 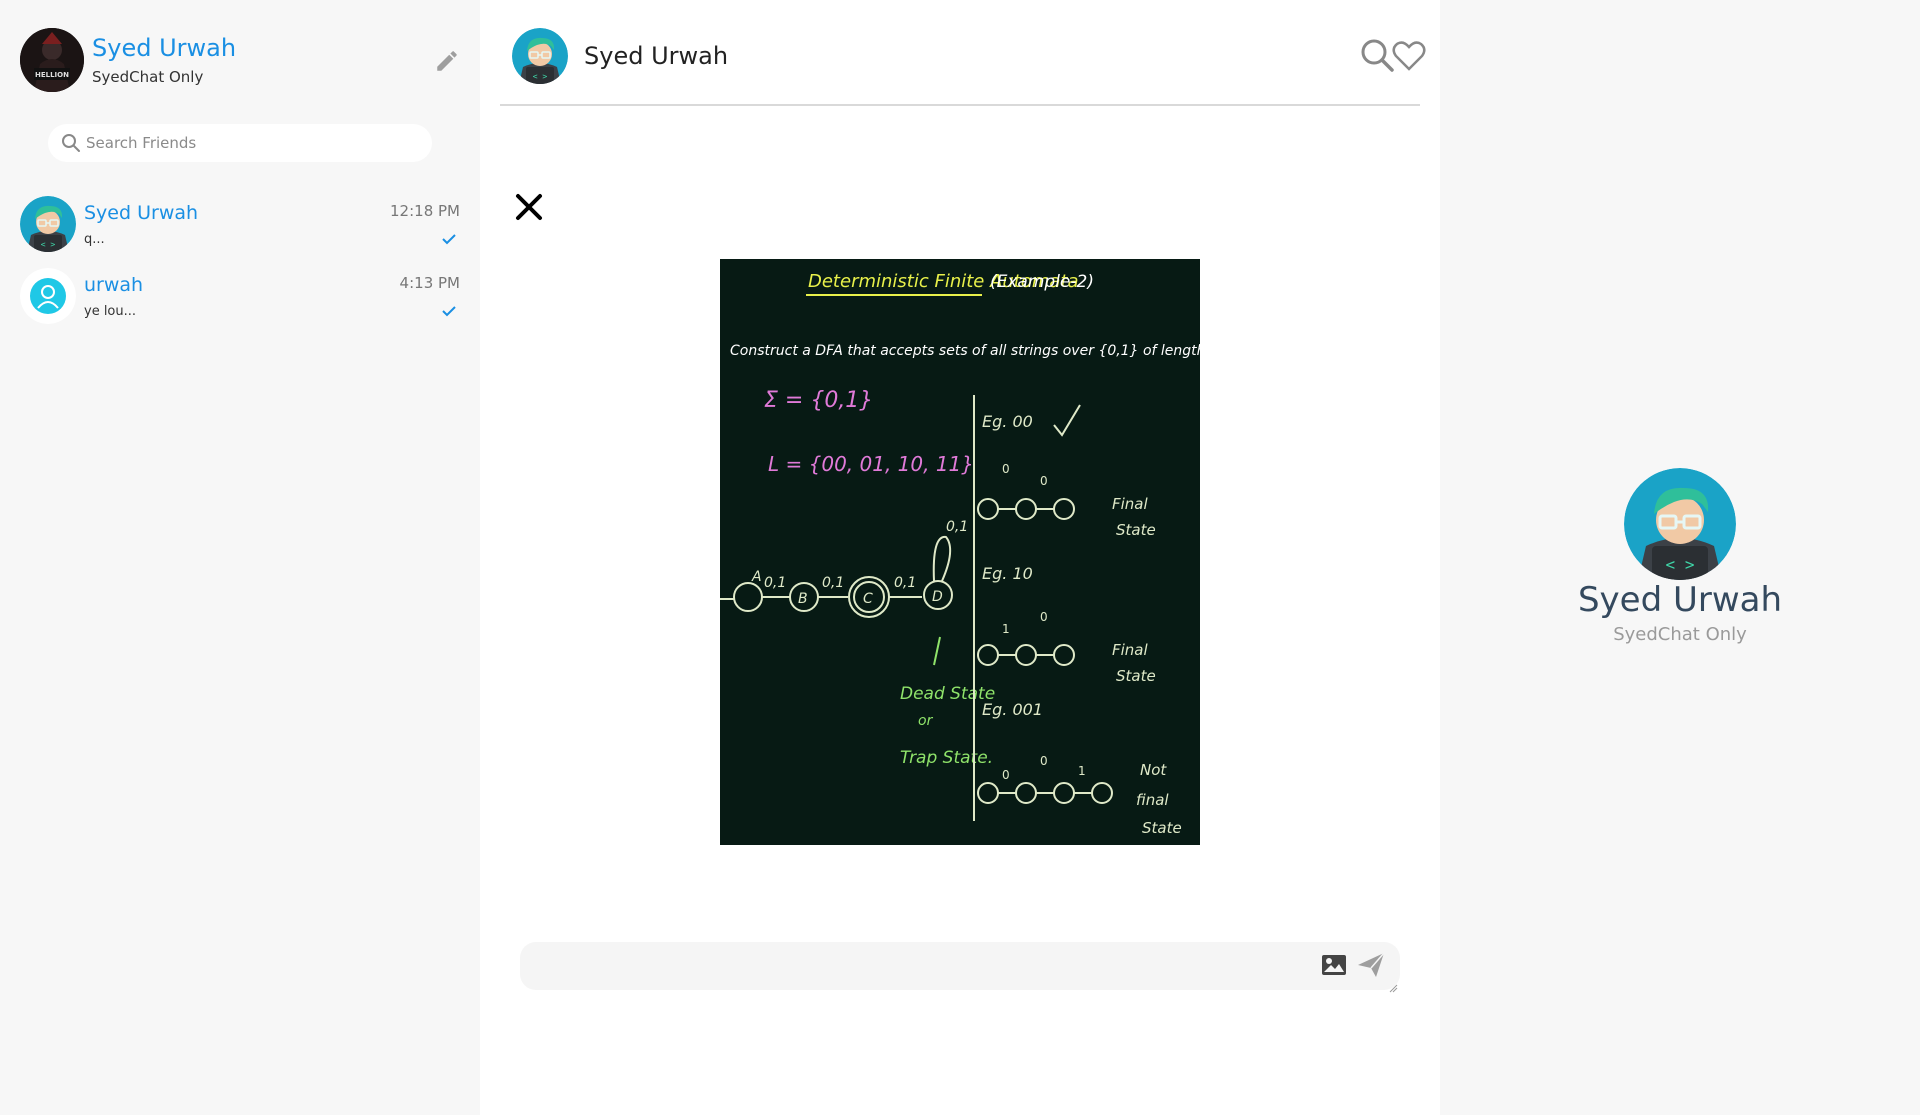 What do you see at coordinates (164, 48) in the screenshot?
I see `current-user-name: Syed Urwah` at bounding box center [164, 48].